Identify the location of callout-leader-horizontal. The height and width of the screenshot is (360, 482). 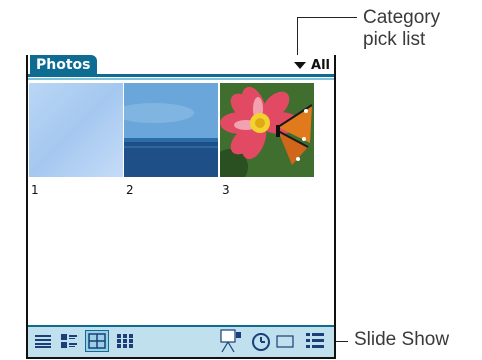
(327, 17).